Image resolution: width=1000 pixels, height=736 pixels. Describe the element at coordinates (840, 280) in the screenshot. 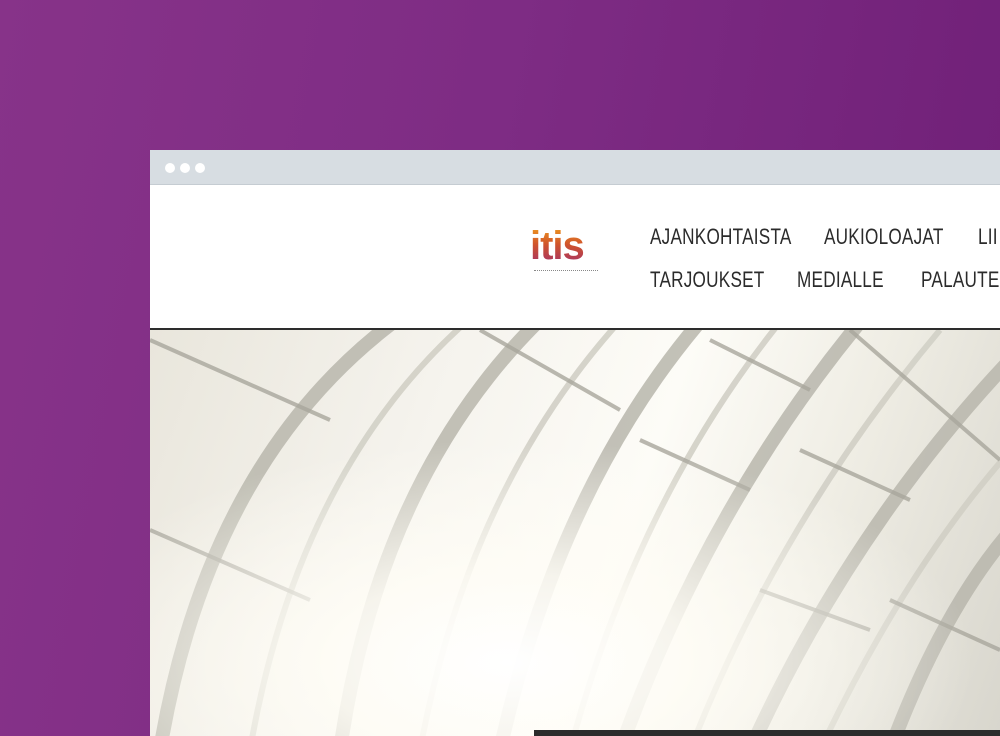

I see `nav-item-medialle: MEDIALLE` at that location.